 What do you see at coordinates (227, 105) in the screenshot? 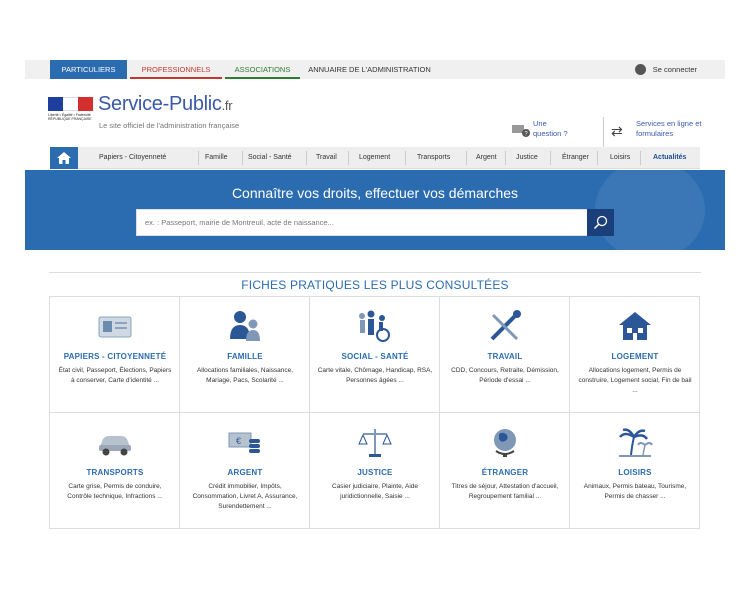
I see `brand-tld: .fr` at bounding box center [227, 105].